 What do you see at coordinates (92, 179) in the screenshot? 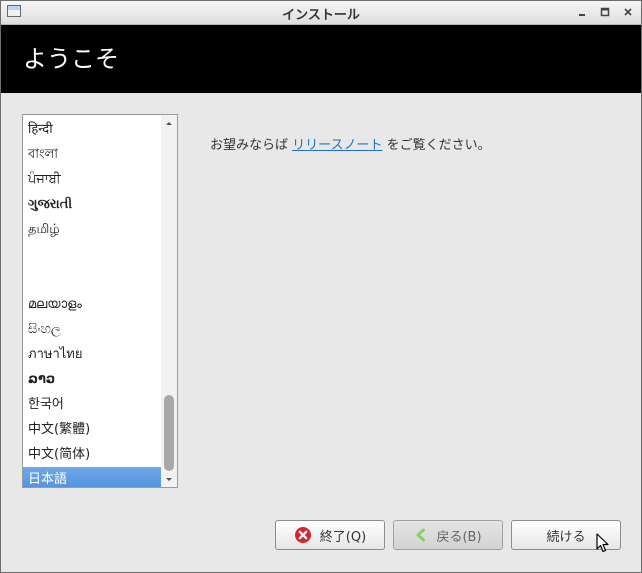
I see `language-item: ਪੰਜਾਬੀ` at bounding box center [92, 179].